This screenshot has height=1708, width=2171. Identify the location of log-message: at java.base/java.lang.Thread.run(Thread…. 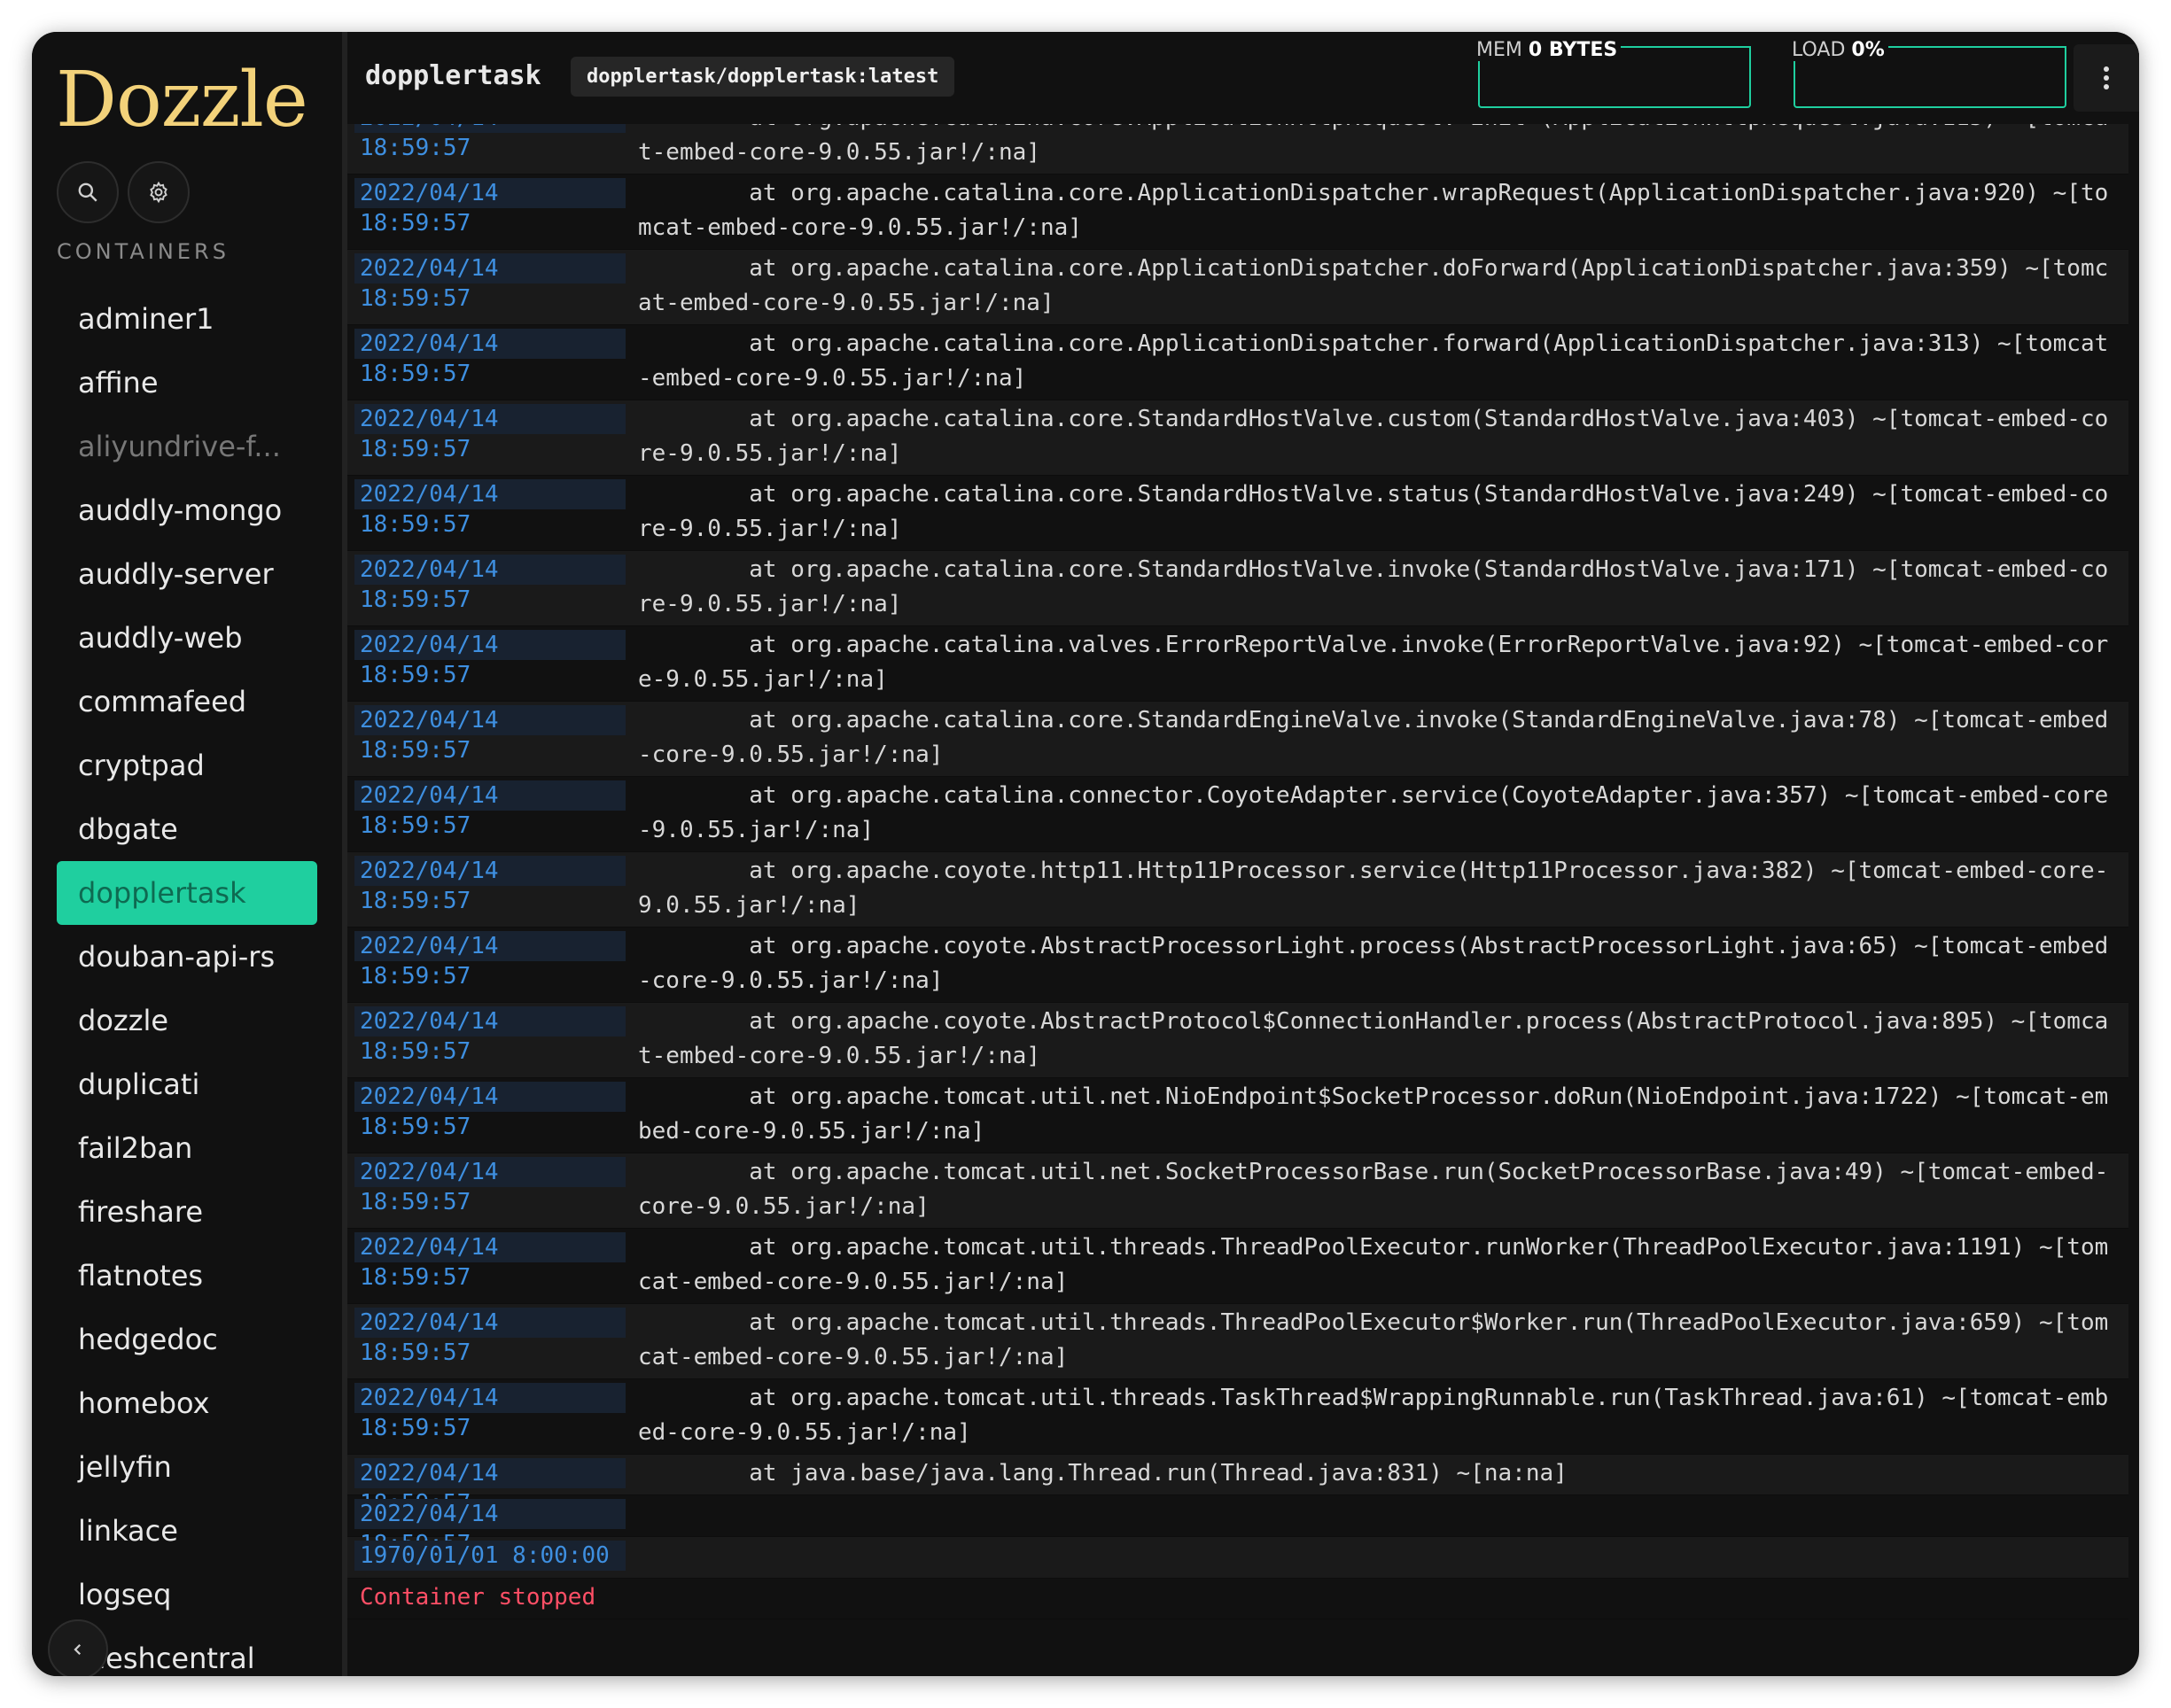
(1103, 1473).